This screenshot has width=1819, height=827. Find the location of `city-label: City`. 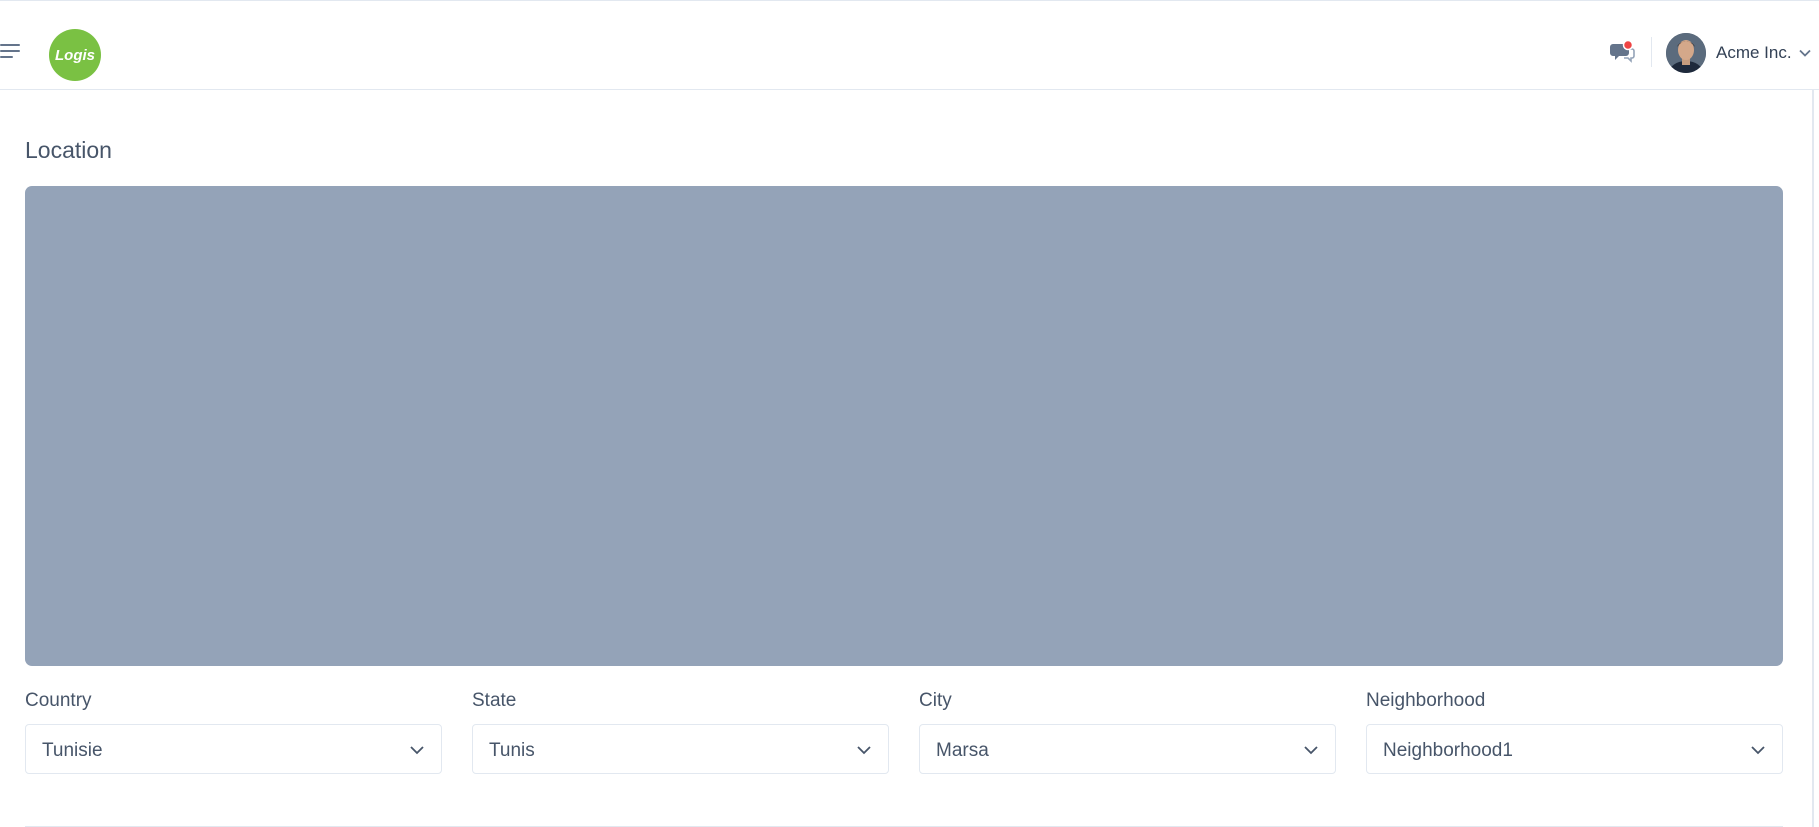

city-label: City is located at coordinates (935, 700).